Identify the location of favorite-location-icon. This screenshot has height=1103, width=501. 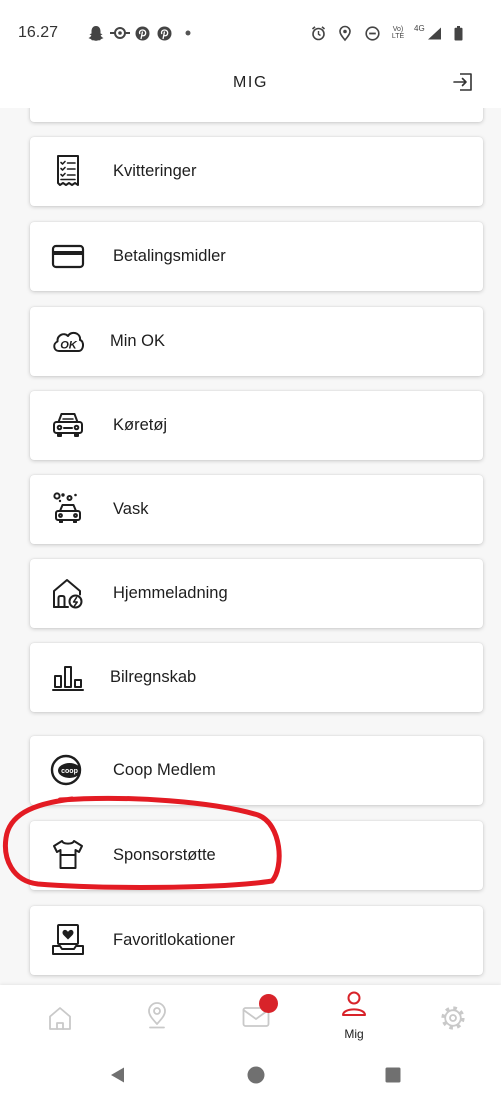
(68, 940).